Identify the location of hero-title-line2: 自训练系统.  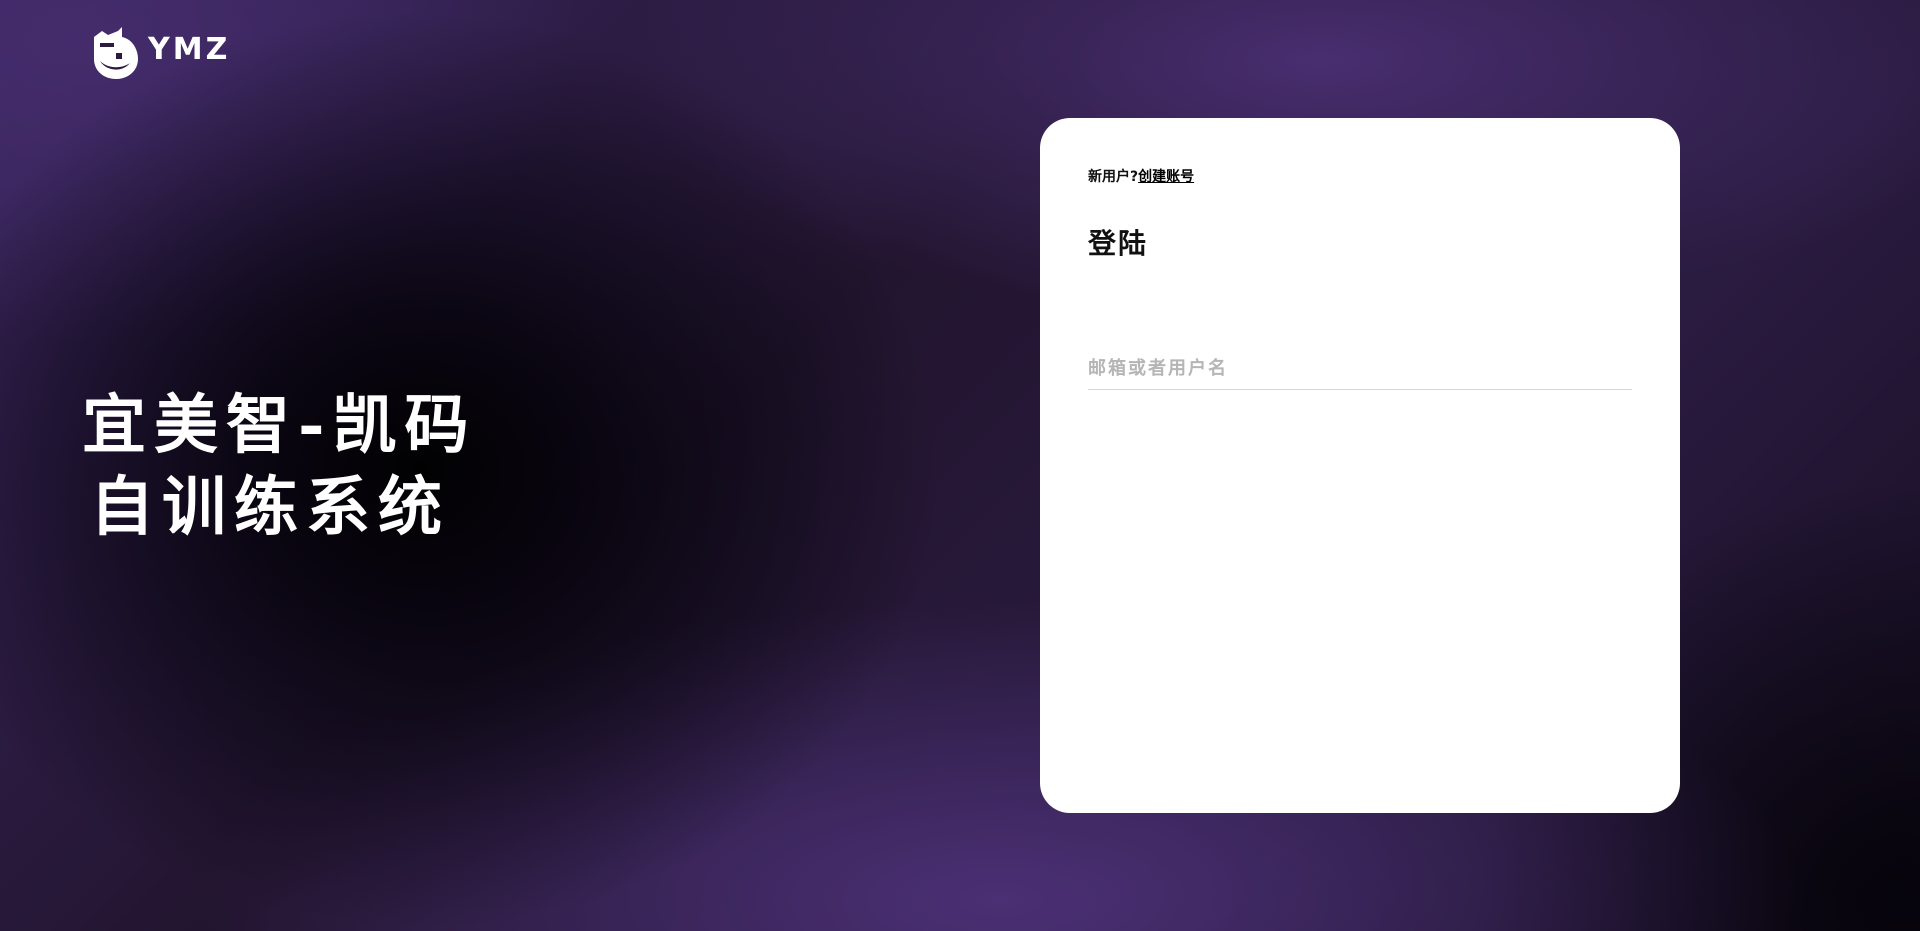
(270, 507).